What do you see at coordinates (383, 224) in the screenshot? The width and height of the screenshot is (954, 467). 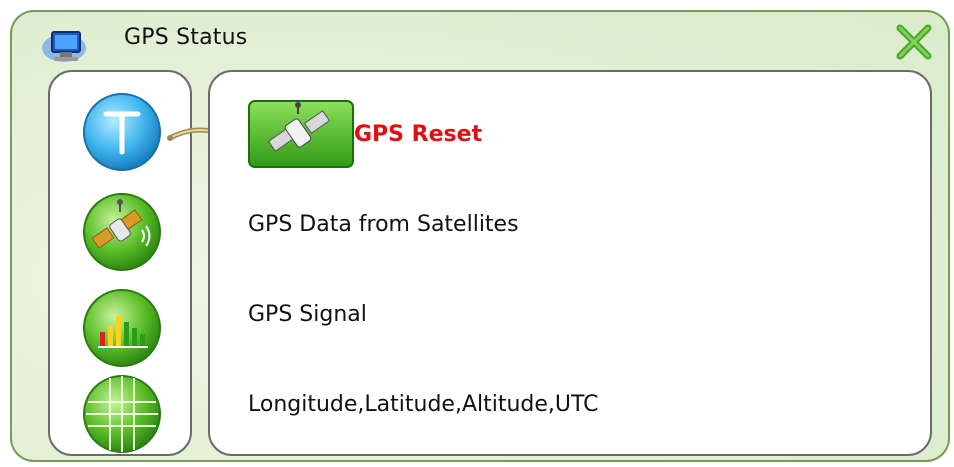 I see `menu-item-gps-data-from-satellites: GPS Data from Satellites` at bounding box center [383, 224].